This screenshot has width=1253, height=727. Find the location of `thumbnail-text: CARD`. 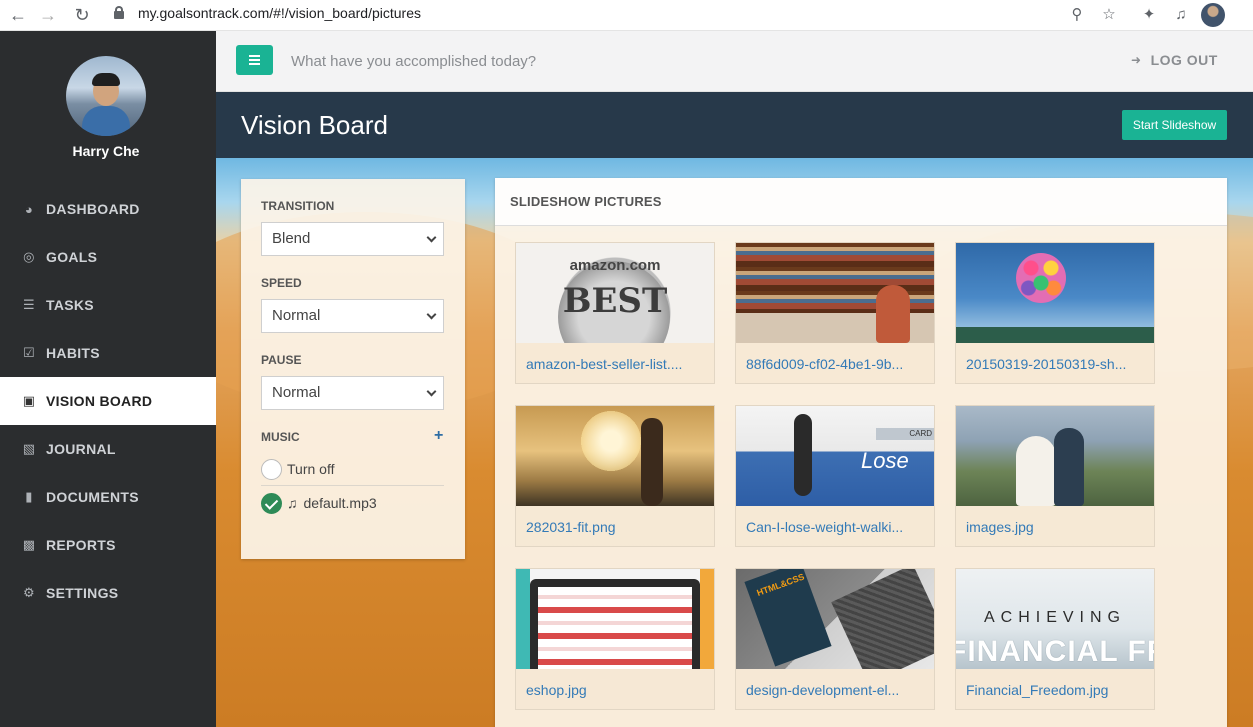

thumbnail-text: CARD is located at coordinates (905, 434).